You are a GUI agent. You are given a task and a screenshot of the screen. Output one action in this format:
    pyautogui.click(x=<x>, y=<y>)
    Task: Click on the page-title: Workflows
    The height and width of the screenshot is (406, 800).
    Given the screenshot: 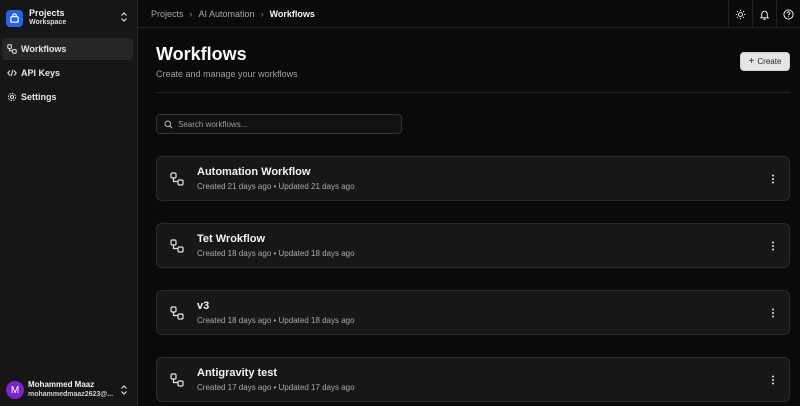 What is the action you would take?
    pyautogui.click(x=201, y=54)
    